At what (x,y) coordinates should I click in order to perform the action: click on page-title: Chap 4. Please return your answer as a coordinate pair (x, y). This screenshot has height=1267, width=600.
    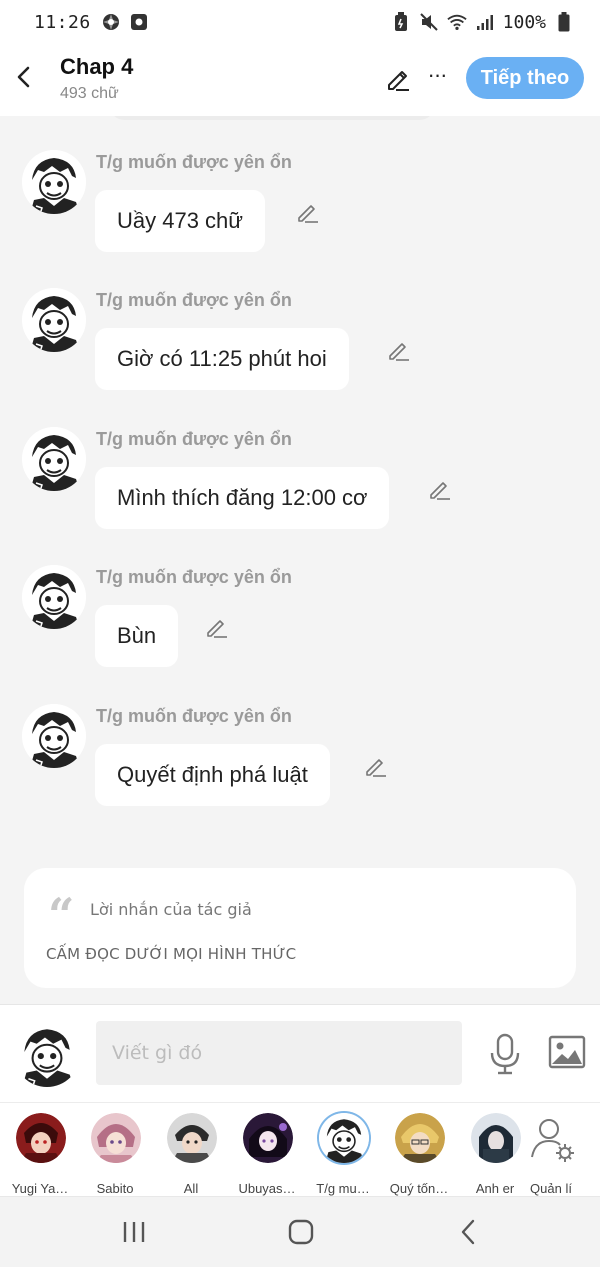
    Looking at the image, I should click on (97, 66).